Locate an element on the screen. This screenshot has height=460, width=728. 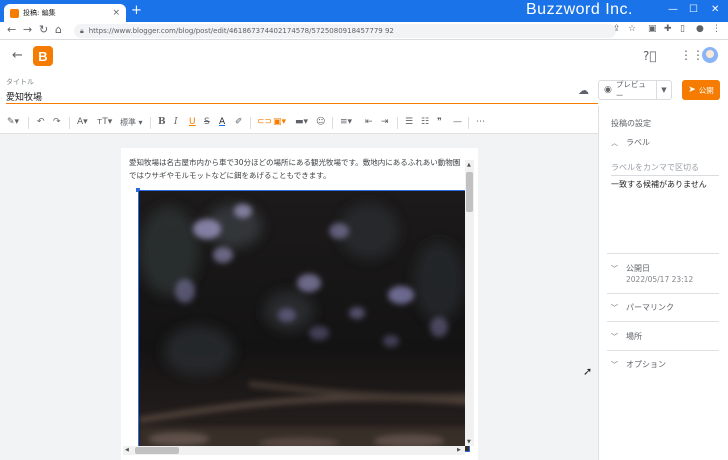
highlight-icon: ✐ is located at coordinates (239, 122).